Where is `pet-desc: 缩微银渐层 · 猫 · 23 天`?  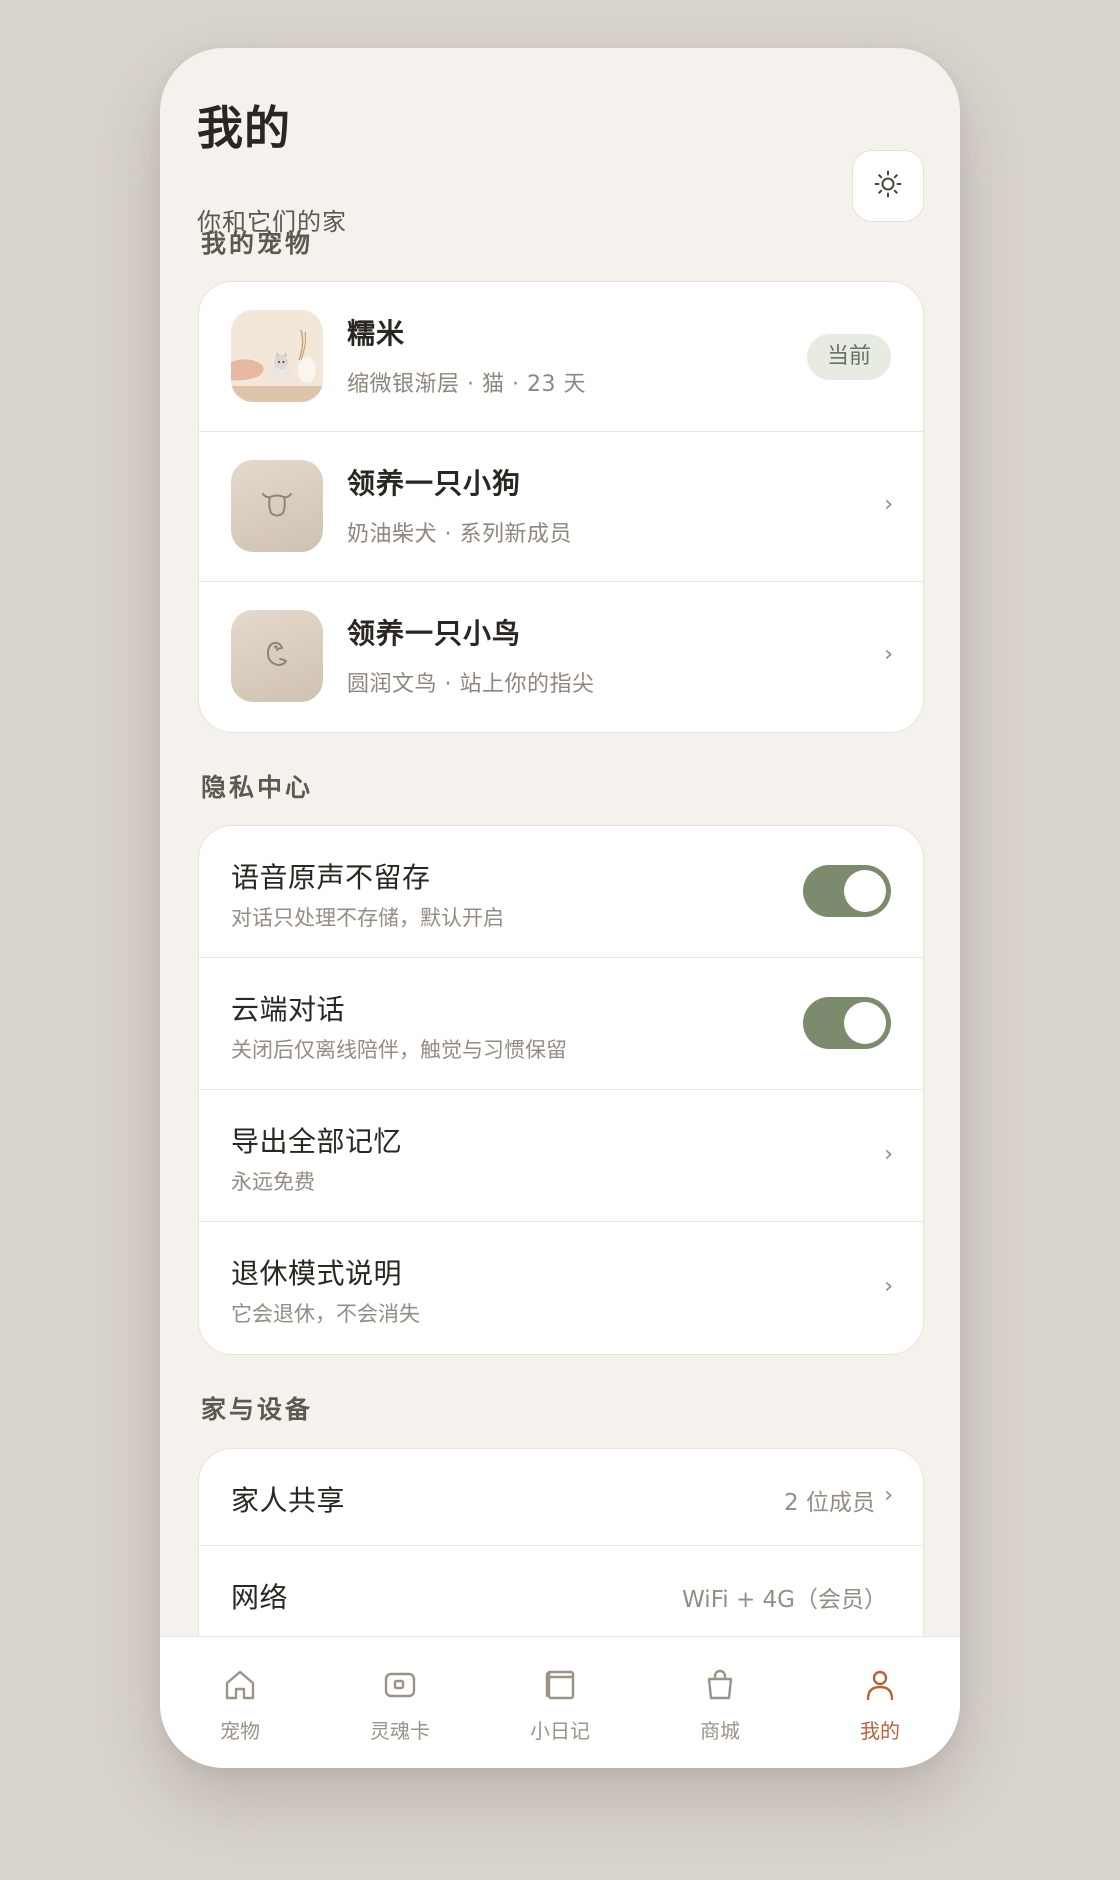 pet-desc: 缩微银渐层 · 猫 · 23 天 is located at coordinates (466, 384).